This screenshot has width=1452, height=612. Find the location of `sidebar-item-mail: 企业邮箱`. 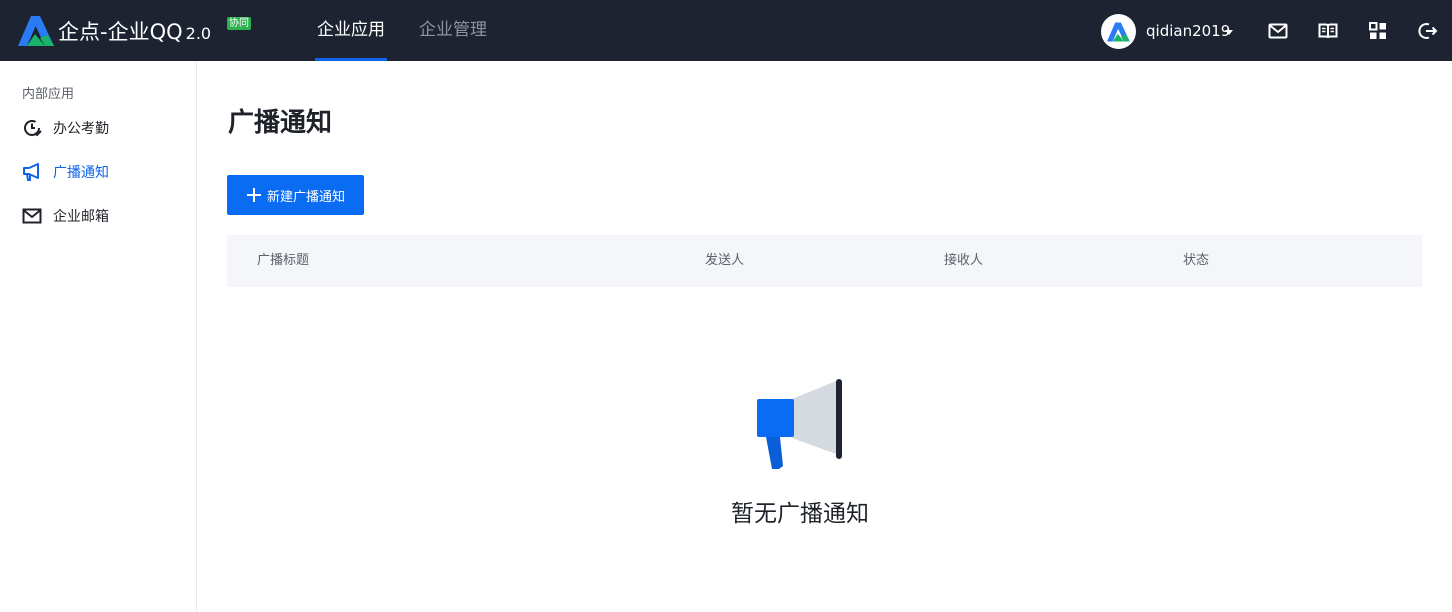

sidebar-item-mail: 企业邮箱 is located at coordinates (65, 216).